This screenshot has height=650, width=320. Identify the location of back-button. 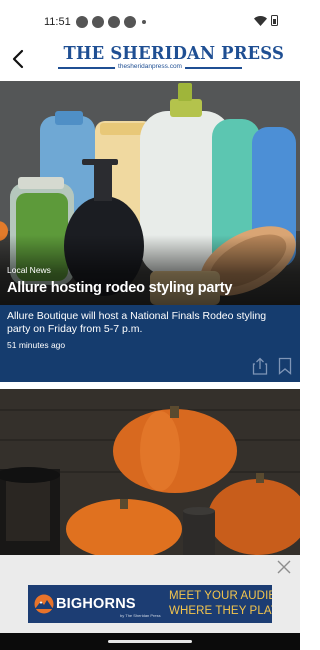
(19, 59).